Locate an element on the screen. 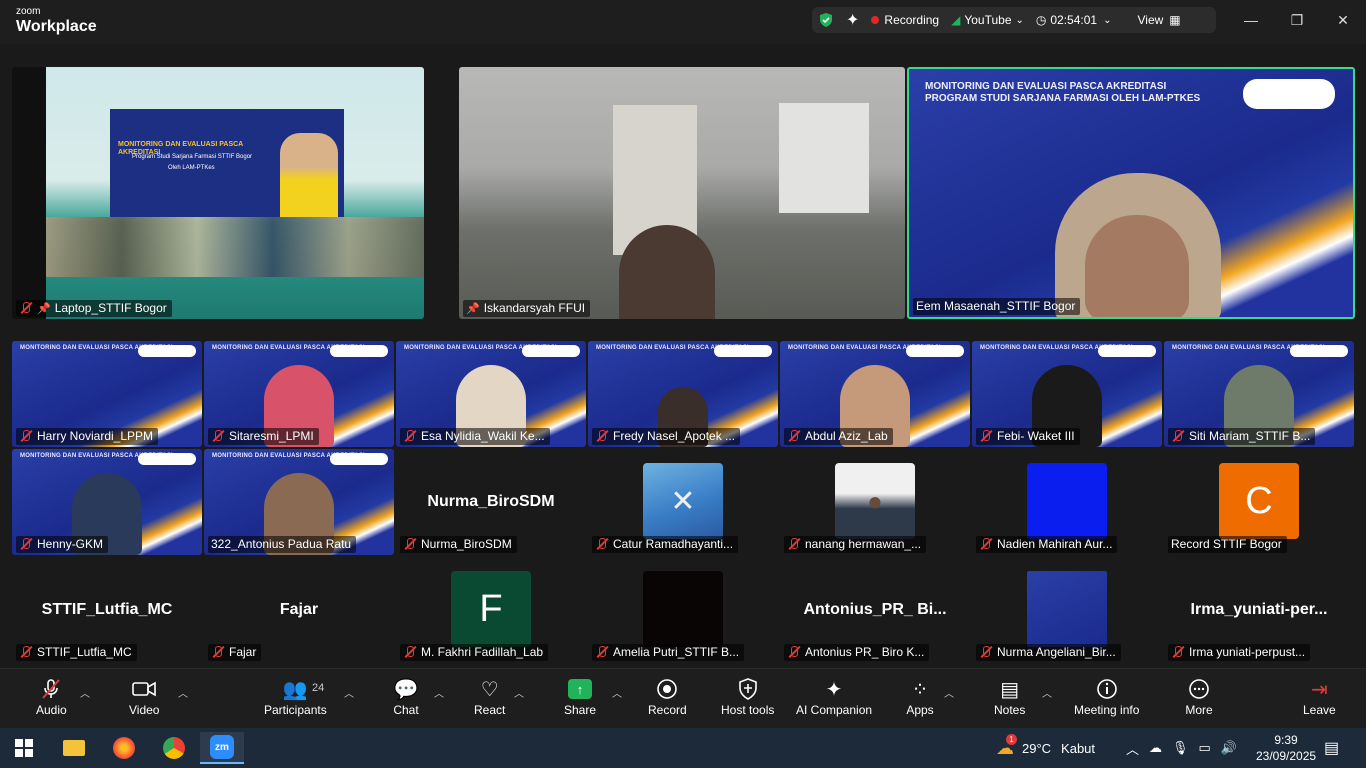  video-tile: Nurma_BiroSDM Nurma_BiroSDM is located at coordinates (491, 502).